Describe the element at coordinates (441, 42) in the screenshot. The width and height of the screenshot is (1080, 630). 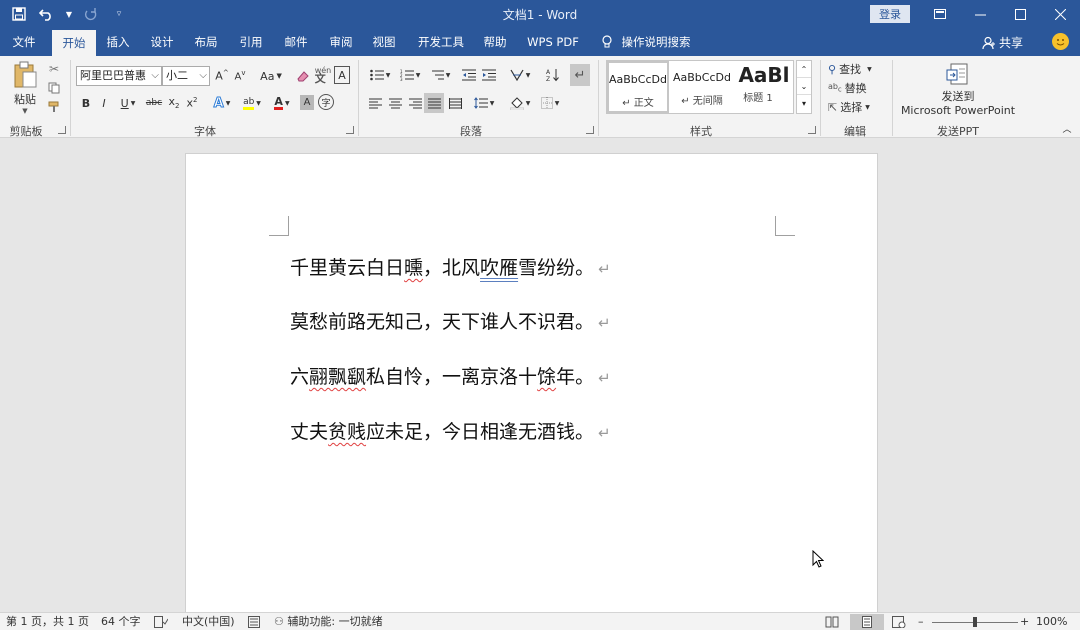
I see `tab-developer: 开发工具` at that location.